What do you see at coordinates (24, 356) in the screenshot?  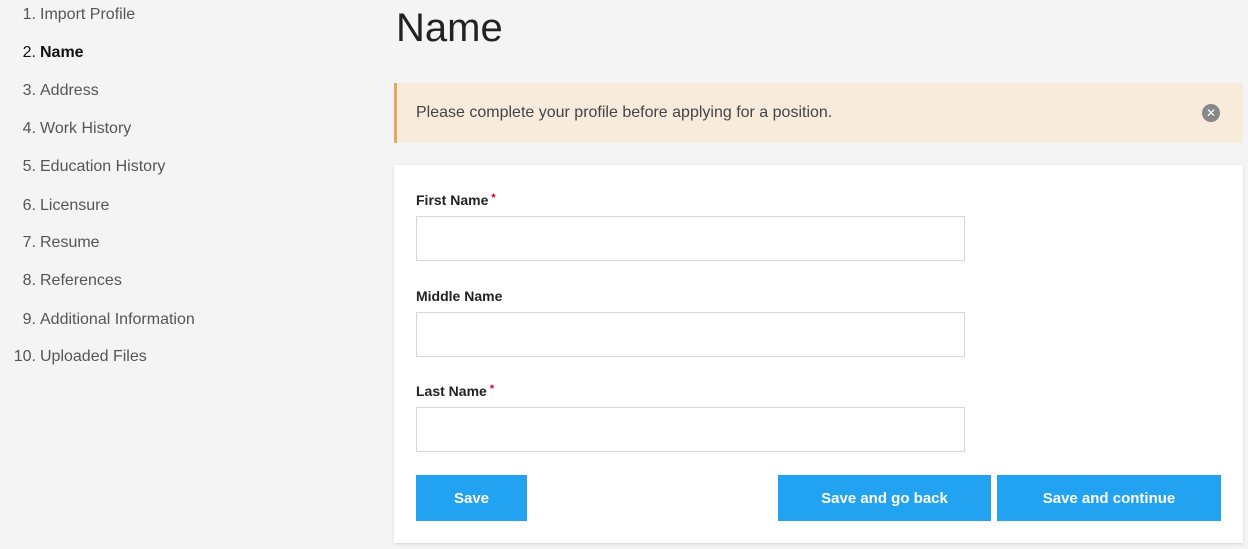 I see `step-number: 10.` at bounding box center [24, 356].